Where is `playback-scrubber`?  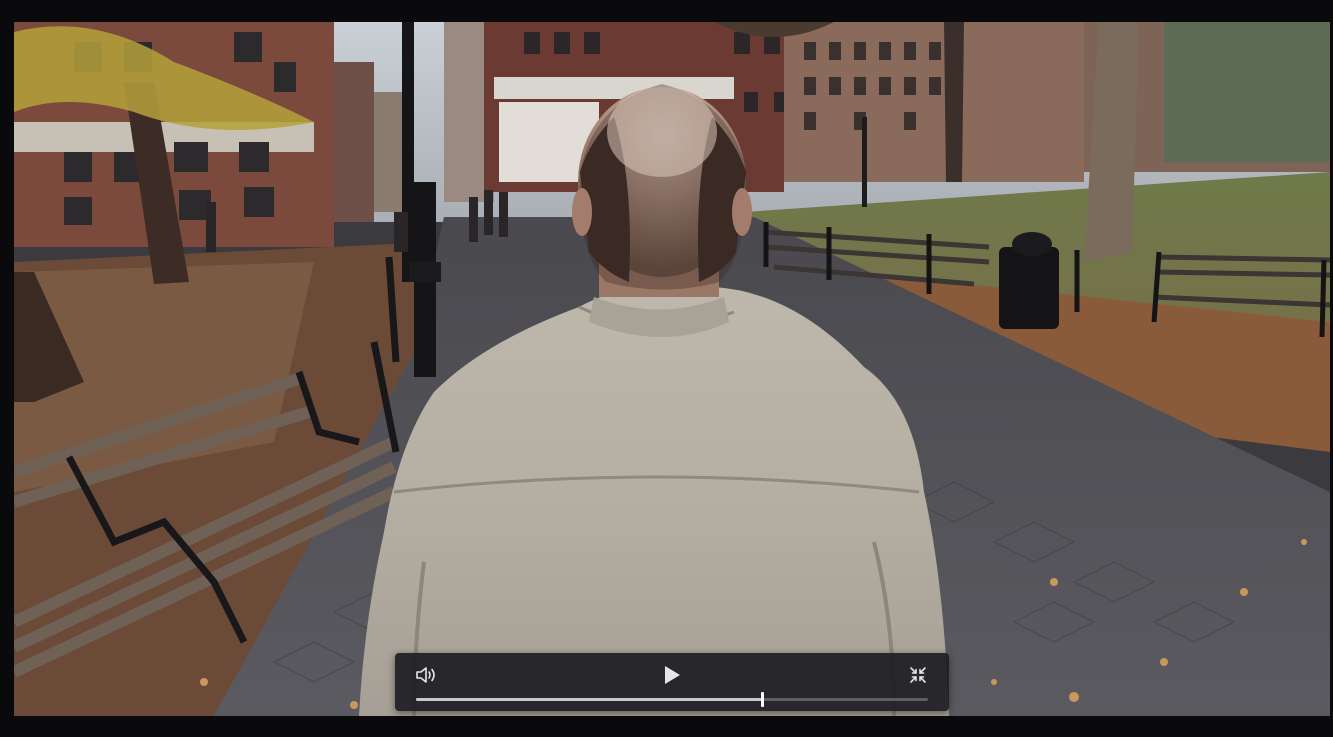 playback-scrubber is located at coordinates (672, 699).